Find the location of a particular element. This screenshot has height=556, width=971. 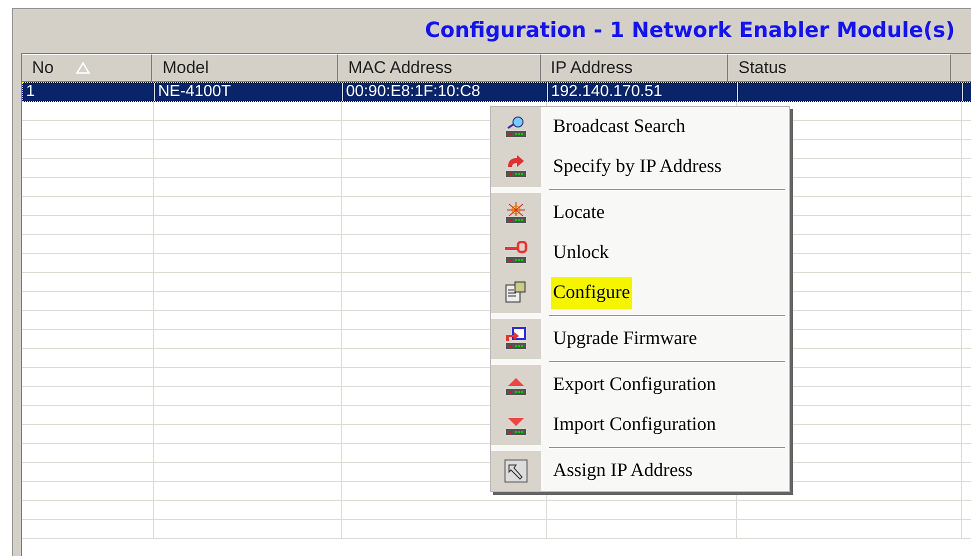

device-arrow-icon is located at coordinates (516, 167).